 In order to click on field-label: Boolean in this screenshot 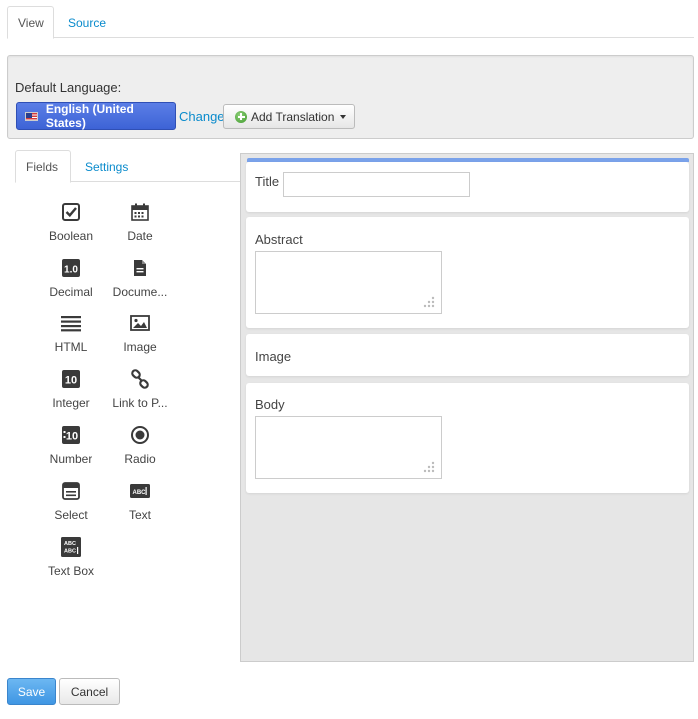, I will do `click(71, 236)`.